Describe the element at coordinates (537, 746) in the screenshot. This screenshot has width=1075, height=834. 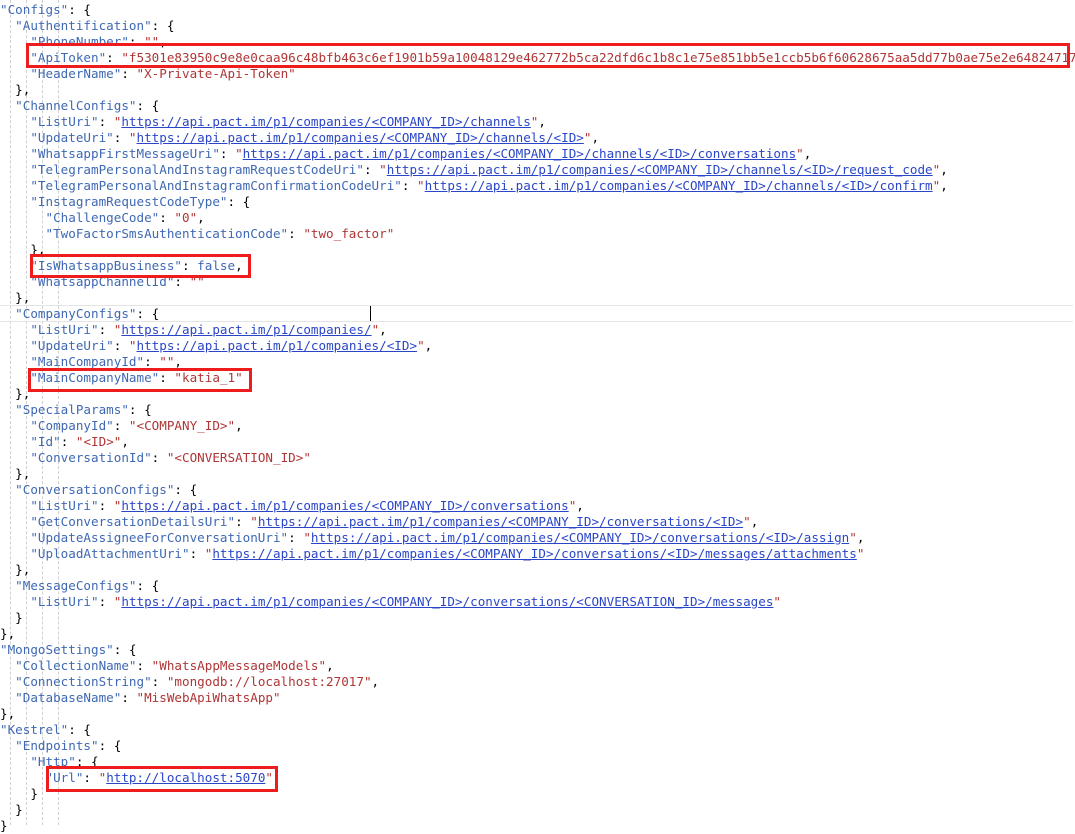
I see `code-line: "Endpoints": {` at that location.